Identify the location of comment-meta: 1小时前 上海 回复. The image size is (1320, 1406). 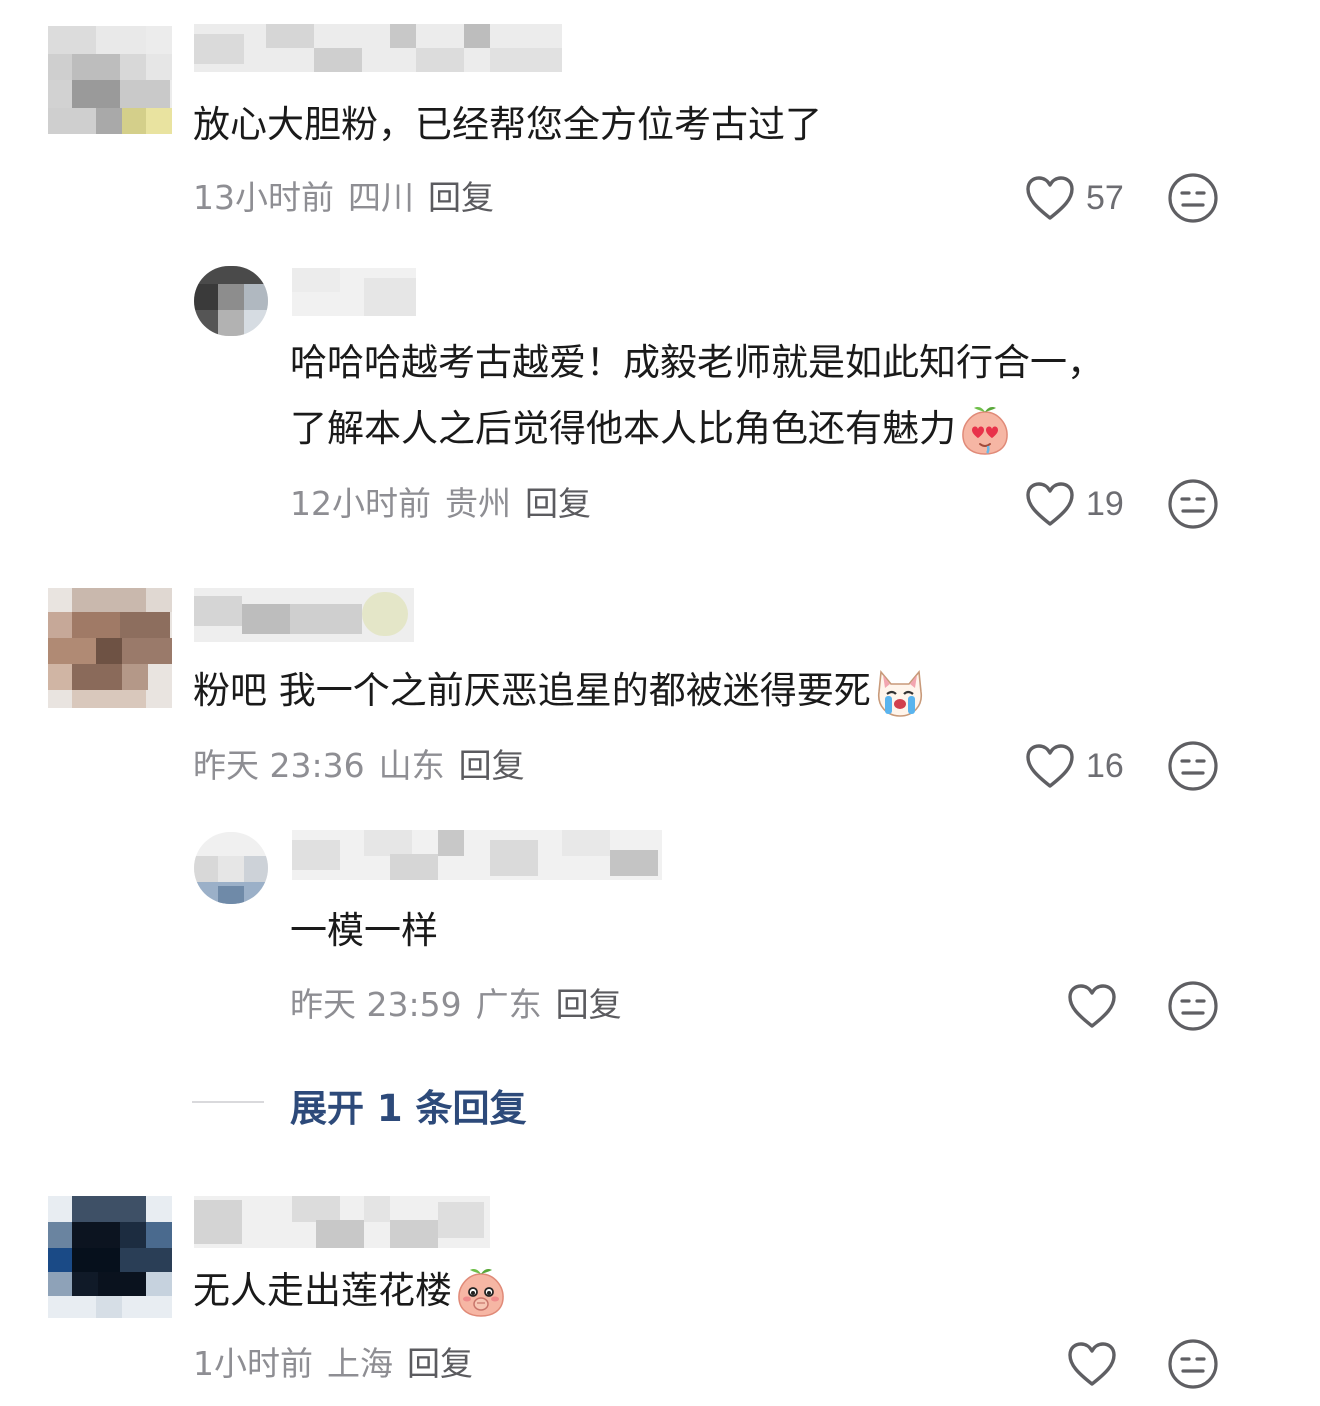
(333, 1364).